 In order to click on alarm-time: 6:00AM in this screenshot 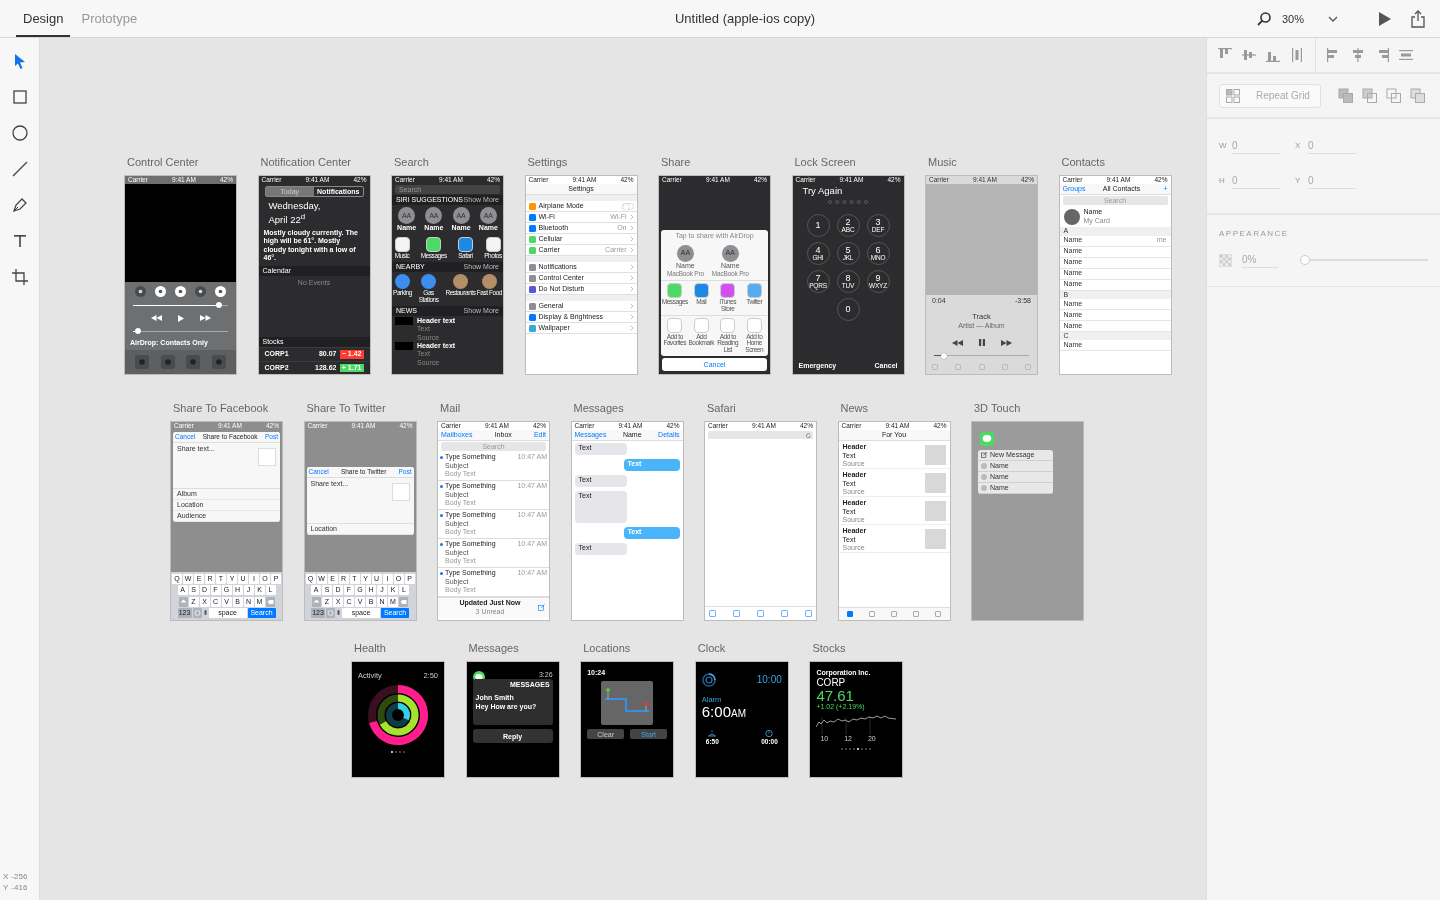, I will do `click(724, 711)`.